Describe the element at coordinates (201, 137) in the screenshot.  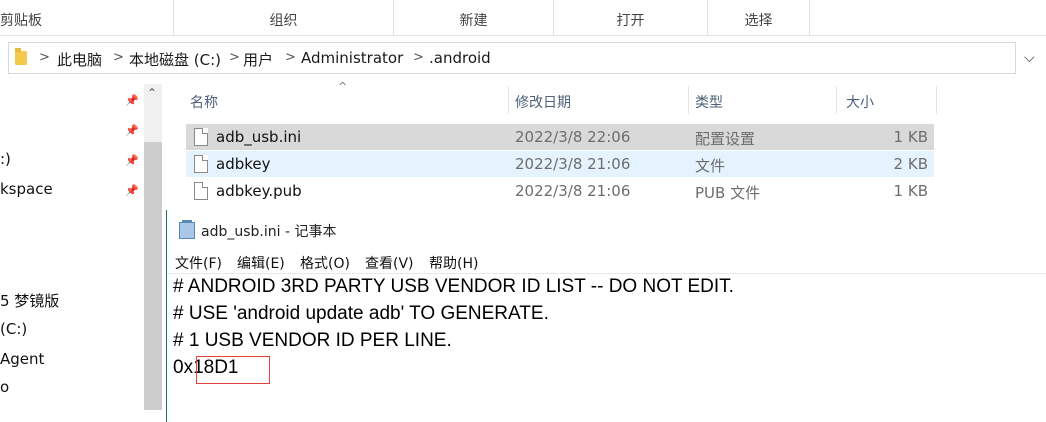
I see `settings-file-icon` at that location.